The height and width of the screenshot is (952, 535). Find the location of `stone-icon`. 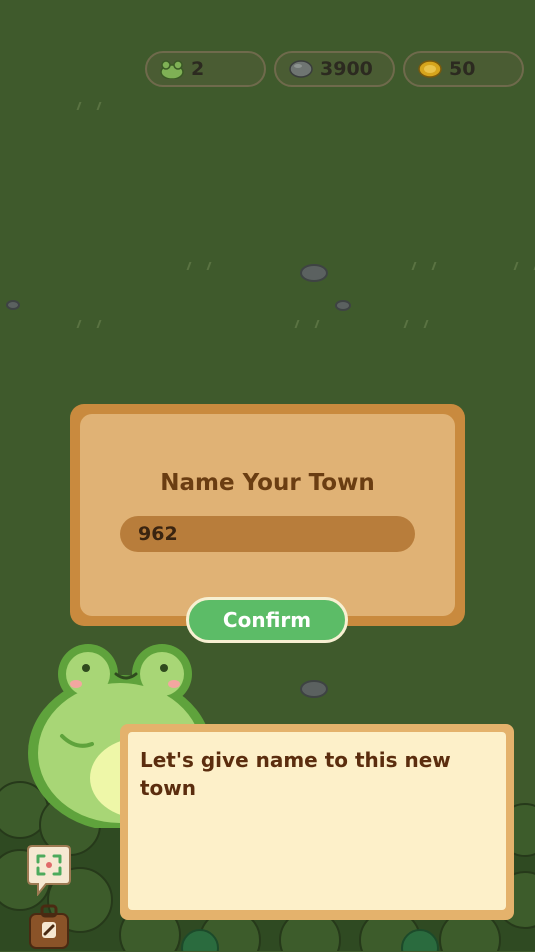

stone-icon is located at coordinates (301, 69).